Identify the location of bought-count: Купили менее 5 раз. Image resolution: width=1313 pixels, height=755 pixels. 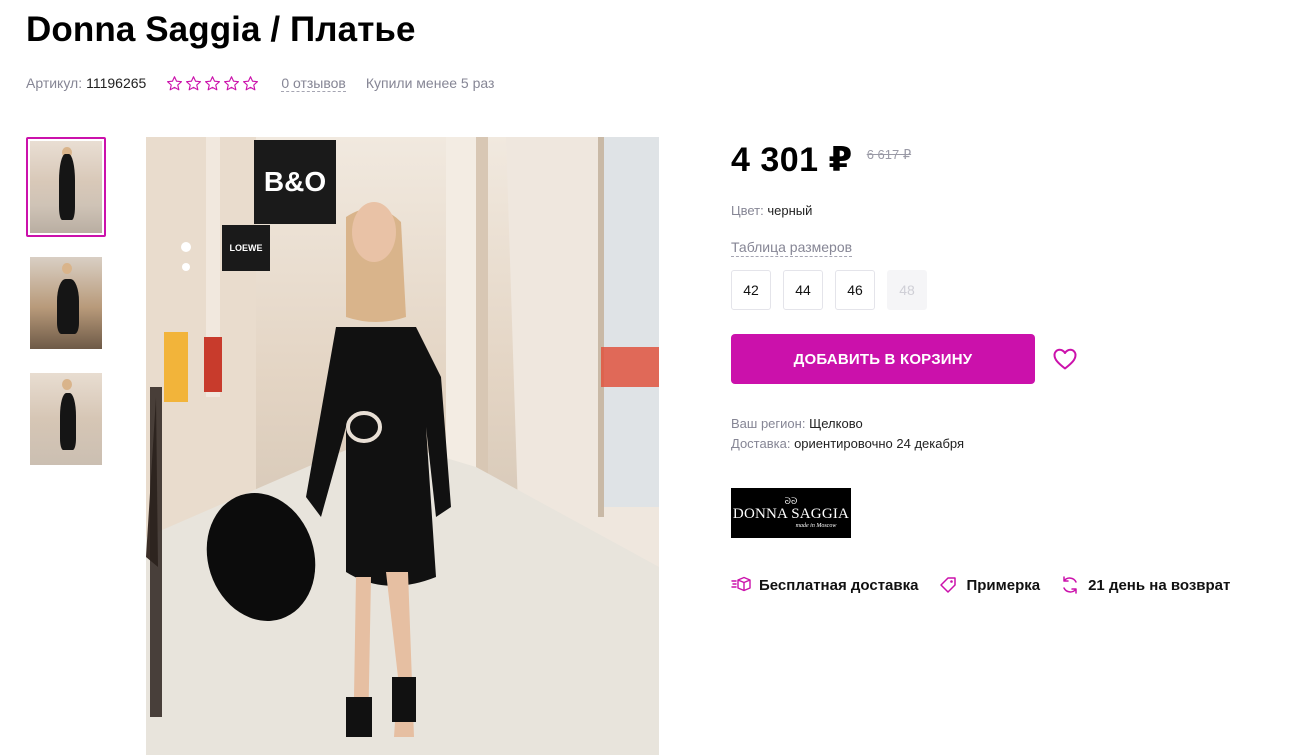
(430, 83).